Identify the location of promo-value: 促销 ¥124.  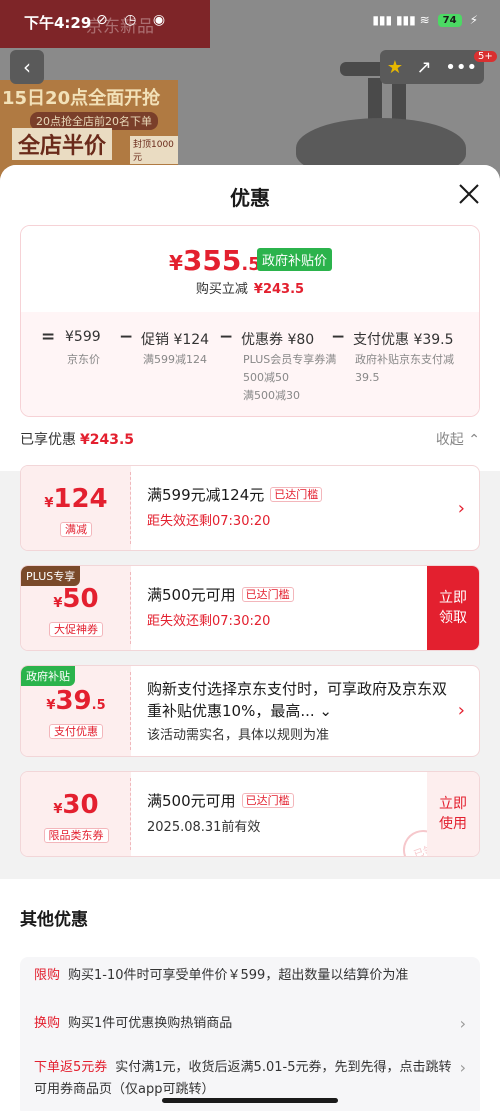
(175, 340).